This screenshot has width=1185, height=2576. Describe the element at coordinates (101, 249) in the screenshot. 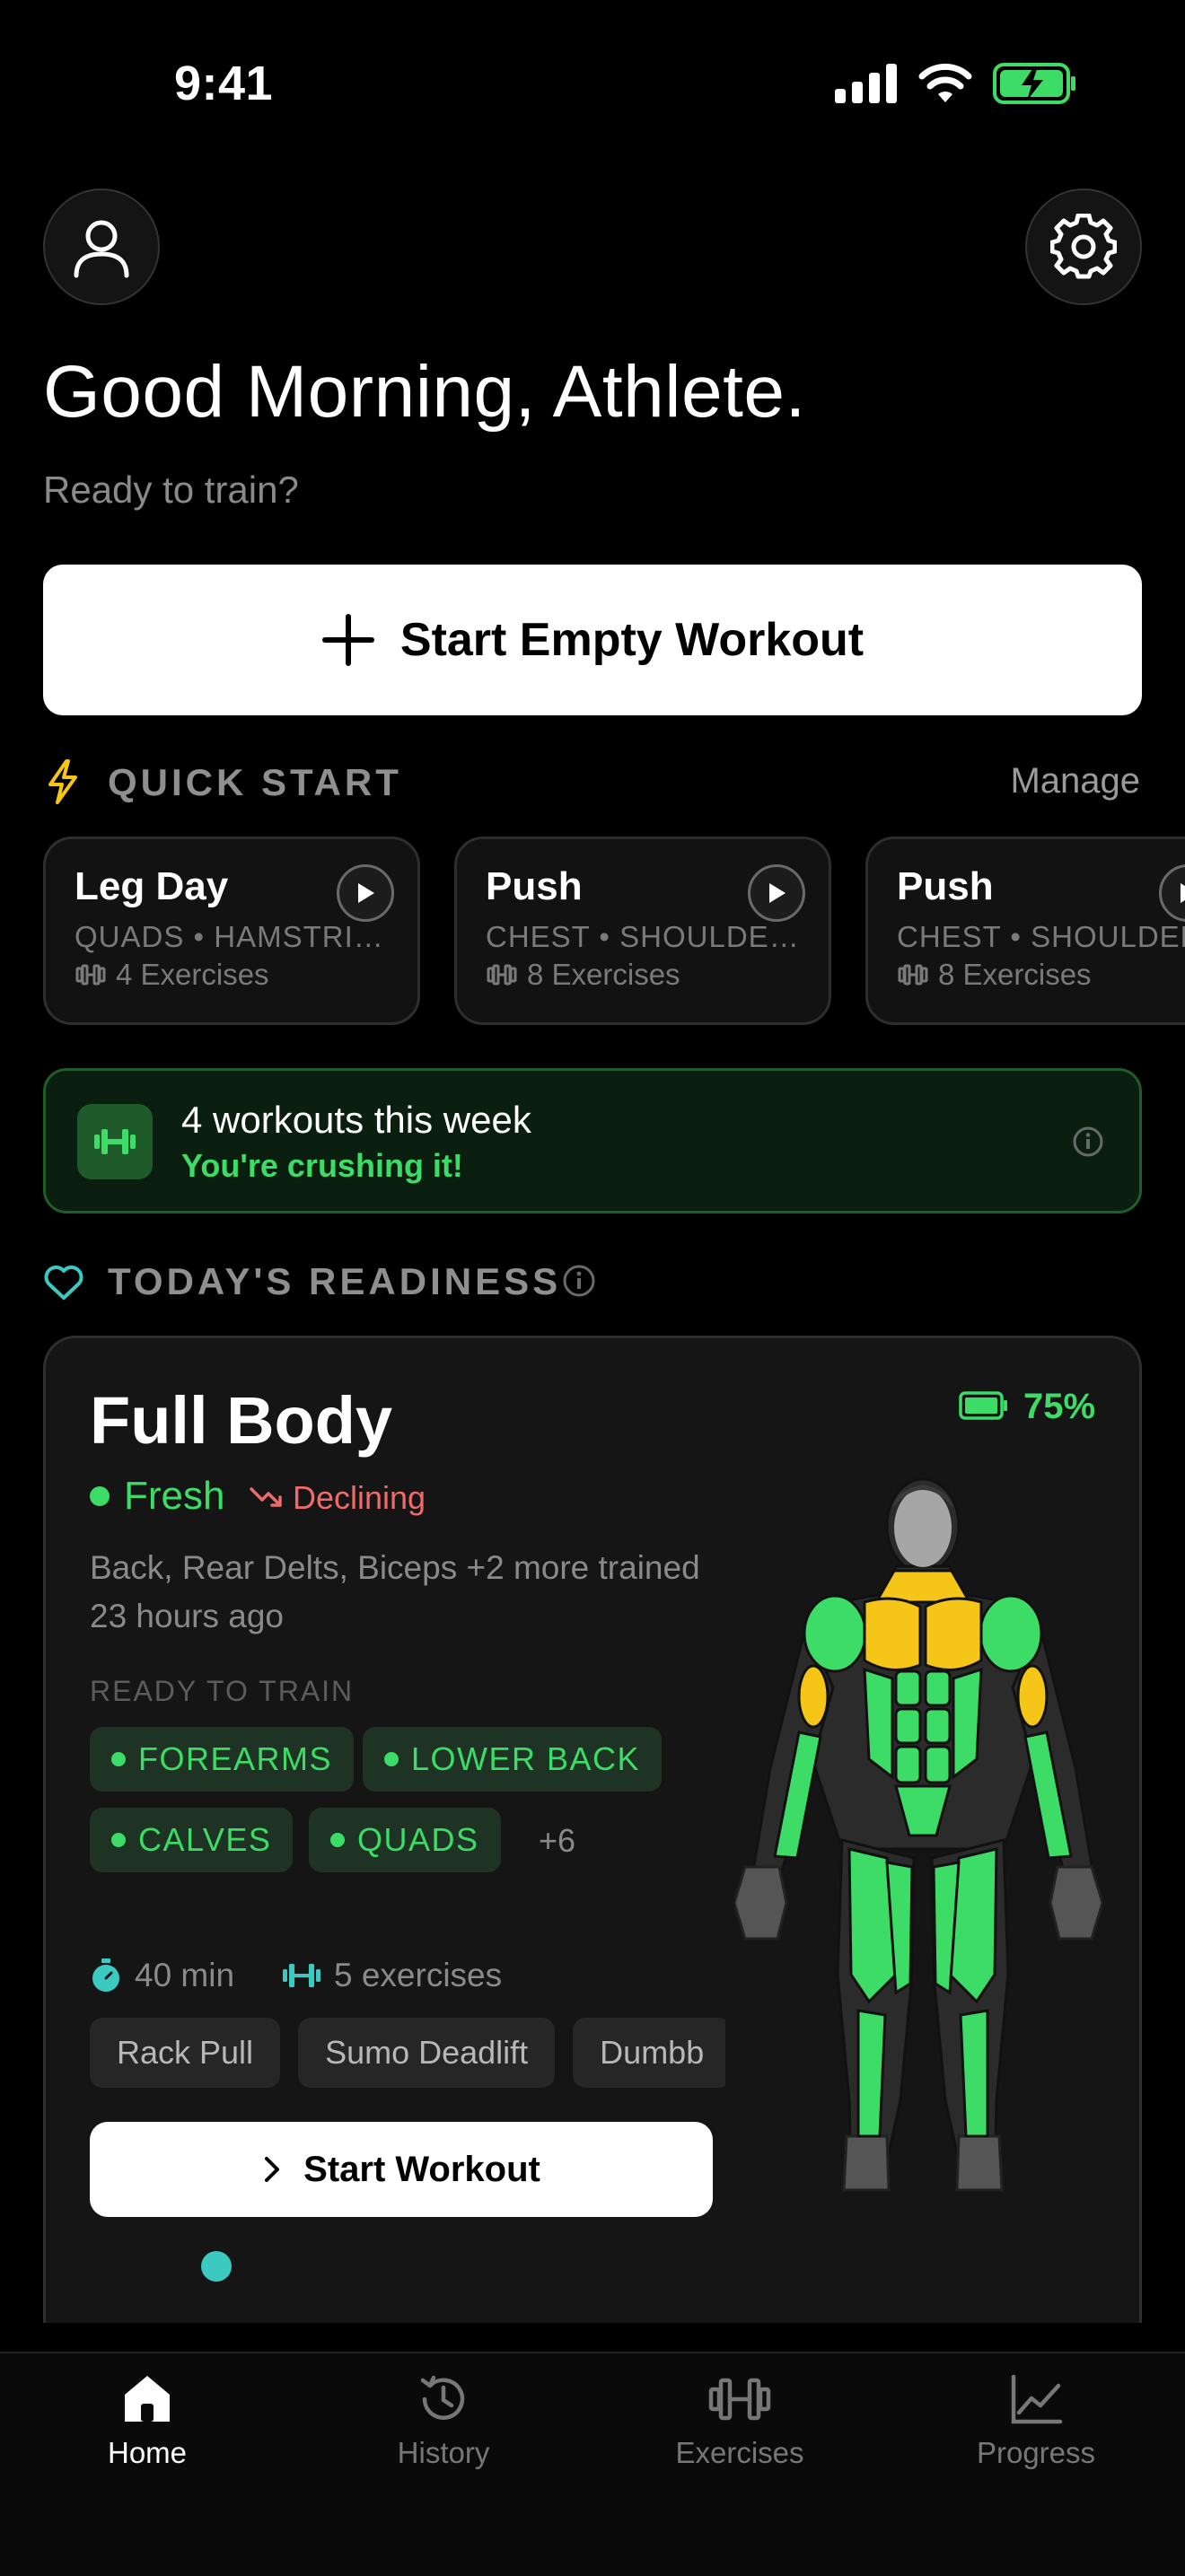

I see `user-icon` at that location.